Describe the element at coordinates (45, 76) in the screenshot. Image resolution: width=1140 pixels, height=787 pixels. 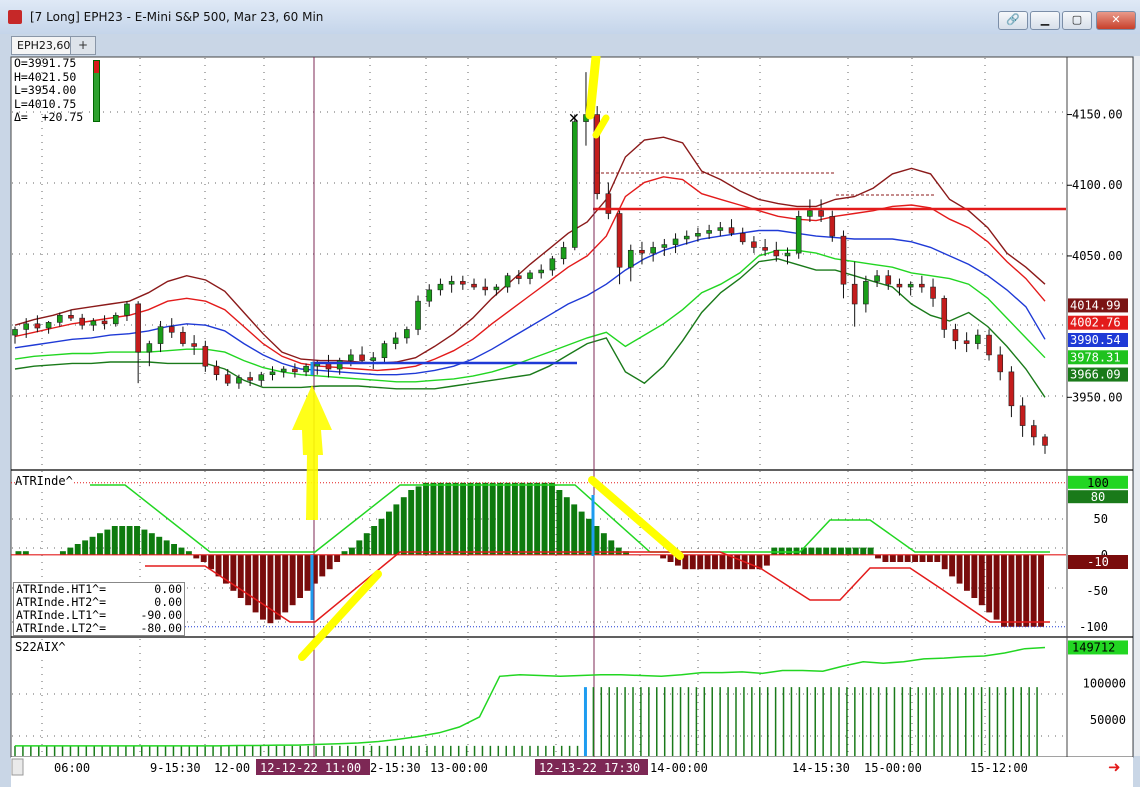
I see `high-value: H=4021.50` at that location.